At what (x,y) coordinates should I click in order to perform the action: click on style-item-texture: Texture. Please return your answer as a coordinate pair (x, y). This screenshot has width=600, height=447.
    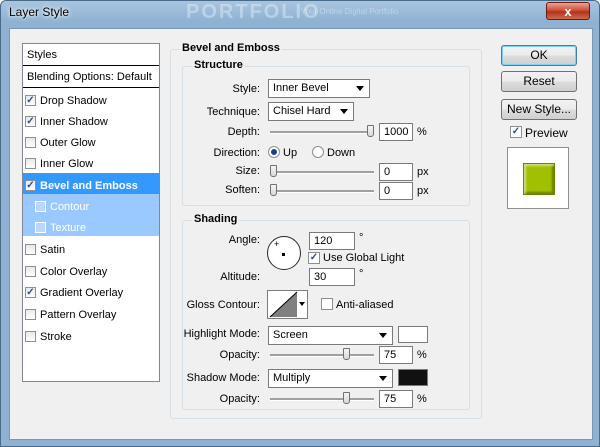
    Looking at the image, I should click on (91, 225).